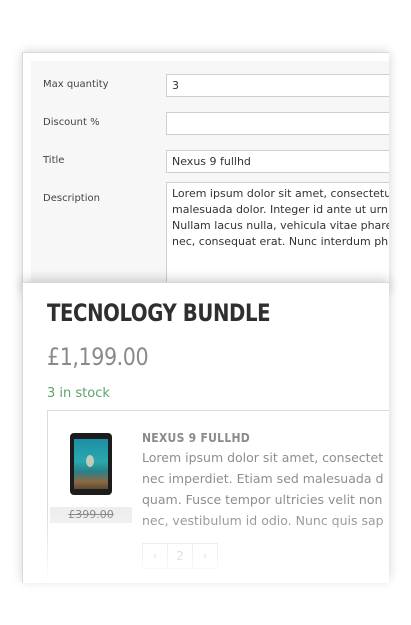 Image resolution: width=411 pixels, height=625 pixels. I want to click on product-price: £1,199.00, so click(98, 357).